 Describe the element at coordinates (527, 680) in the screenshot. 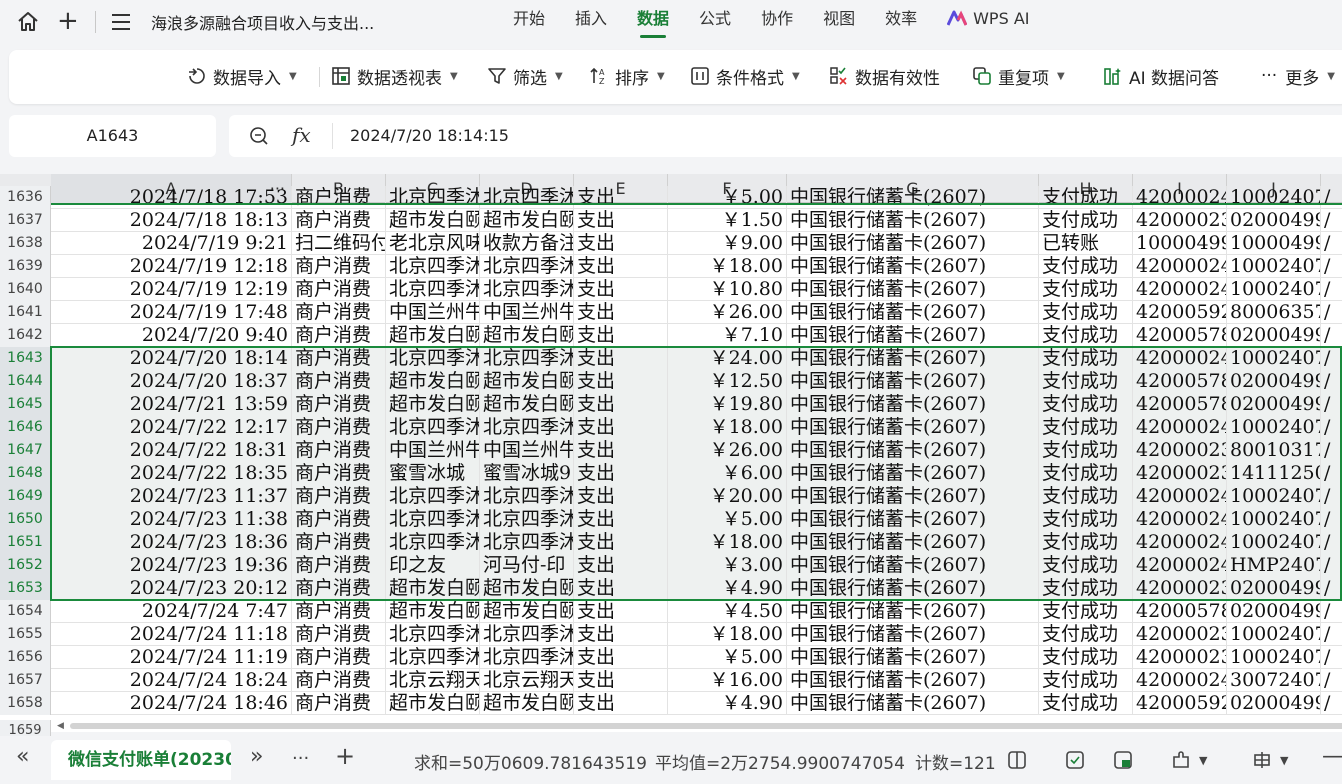

I see `cell-d: 北京云翔天` at that location.